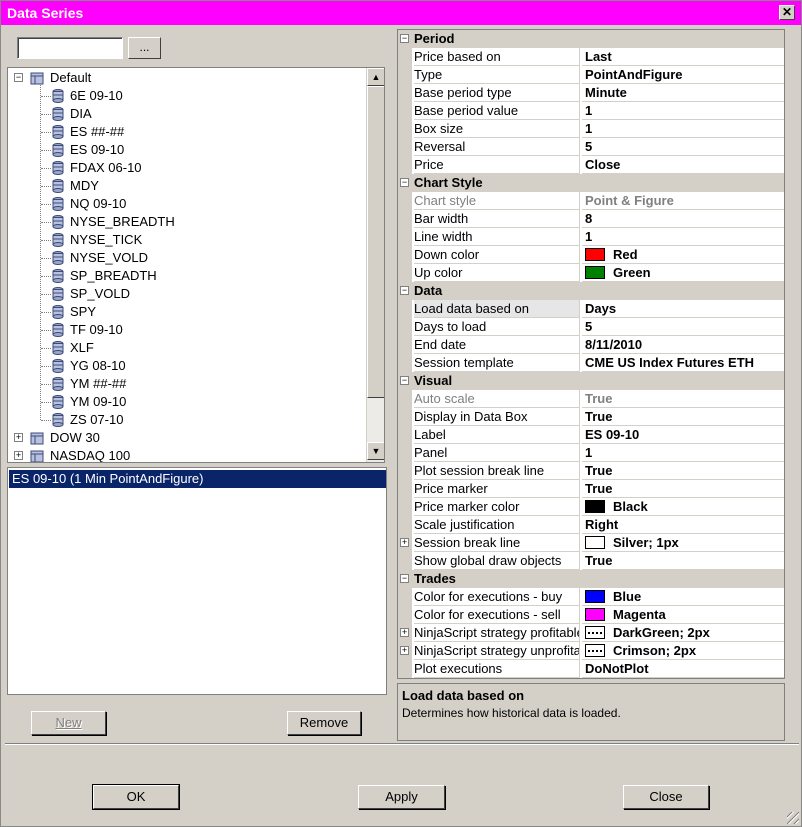  Describe the element at coordinates (186, 438) in the screenshot. I see `tree-group-1: + DOW 30` at that location.